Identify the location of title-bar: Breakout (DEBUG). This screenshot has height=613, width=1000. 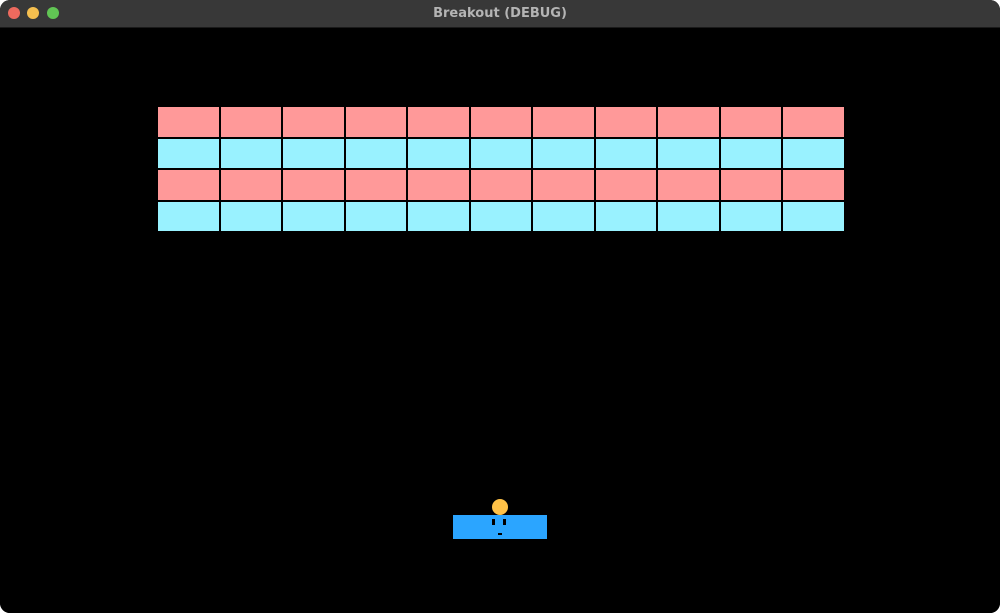
(500, 14).